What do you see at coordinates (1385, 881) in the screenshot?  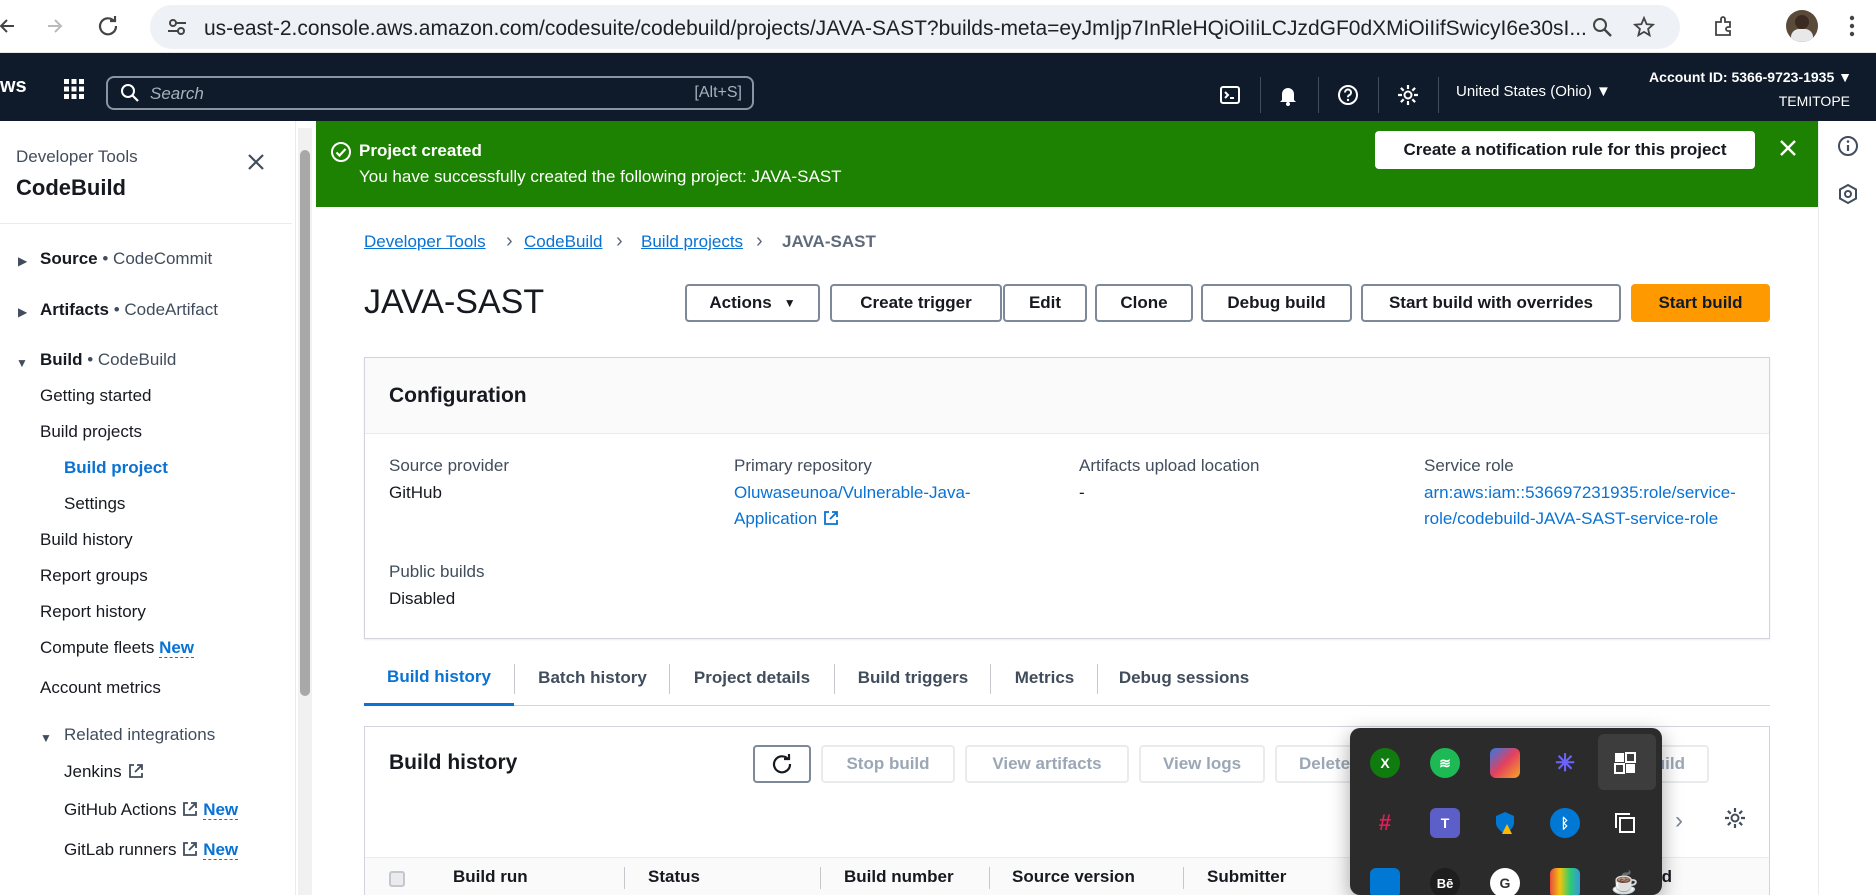 I see `windows-store-icon` at bounding box center [1385, 881].